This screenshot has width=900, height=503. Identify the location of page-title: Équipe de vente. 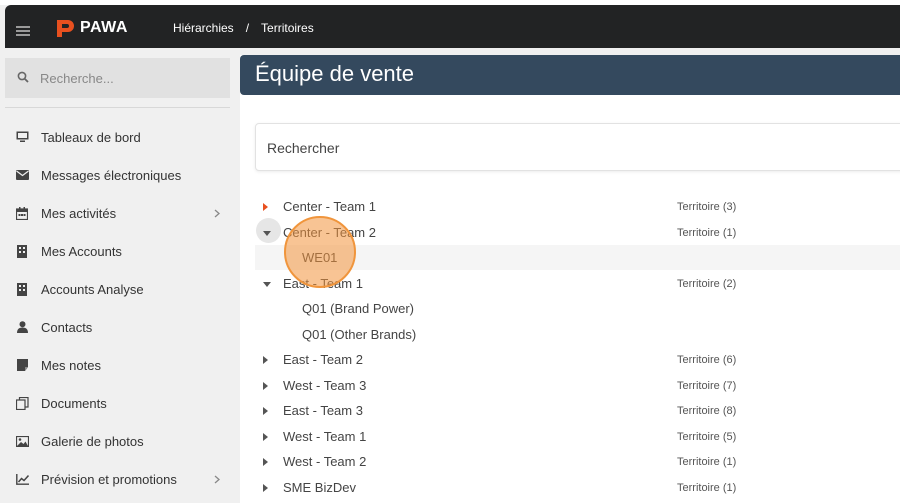
(335, 73).